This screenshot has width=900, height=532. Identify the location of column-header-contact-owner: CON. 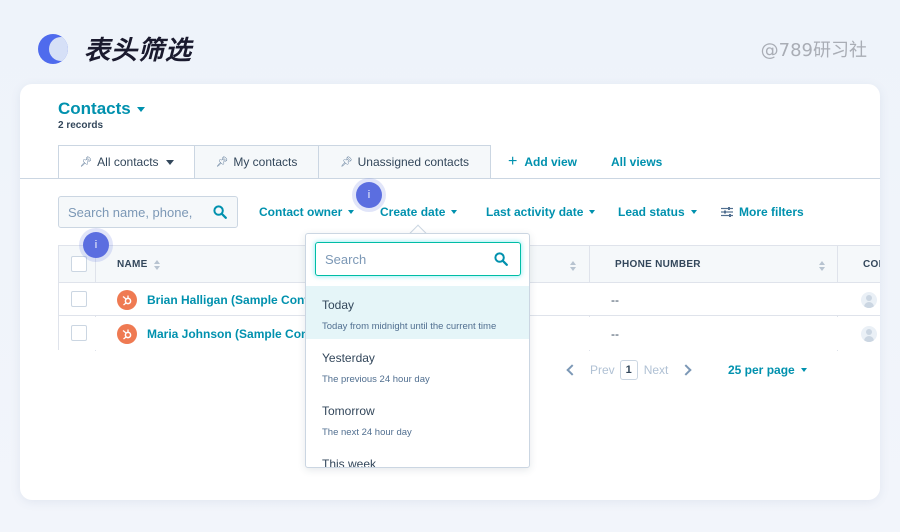
(871, 264).